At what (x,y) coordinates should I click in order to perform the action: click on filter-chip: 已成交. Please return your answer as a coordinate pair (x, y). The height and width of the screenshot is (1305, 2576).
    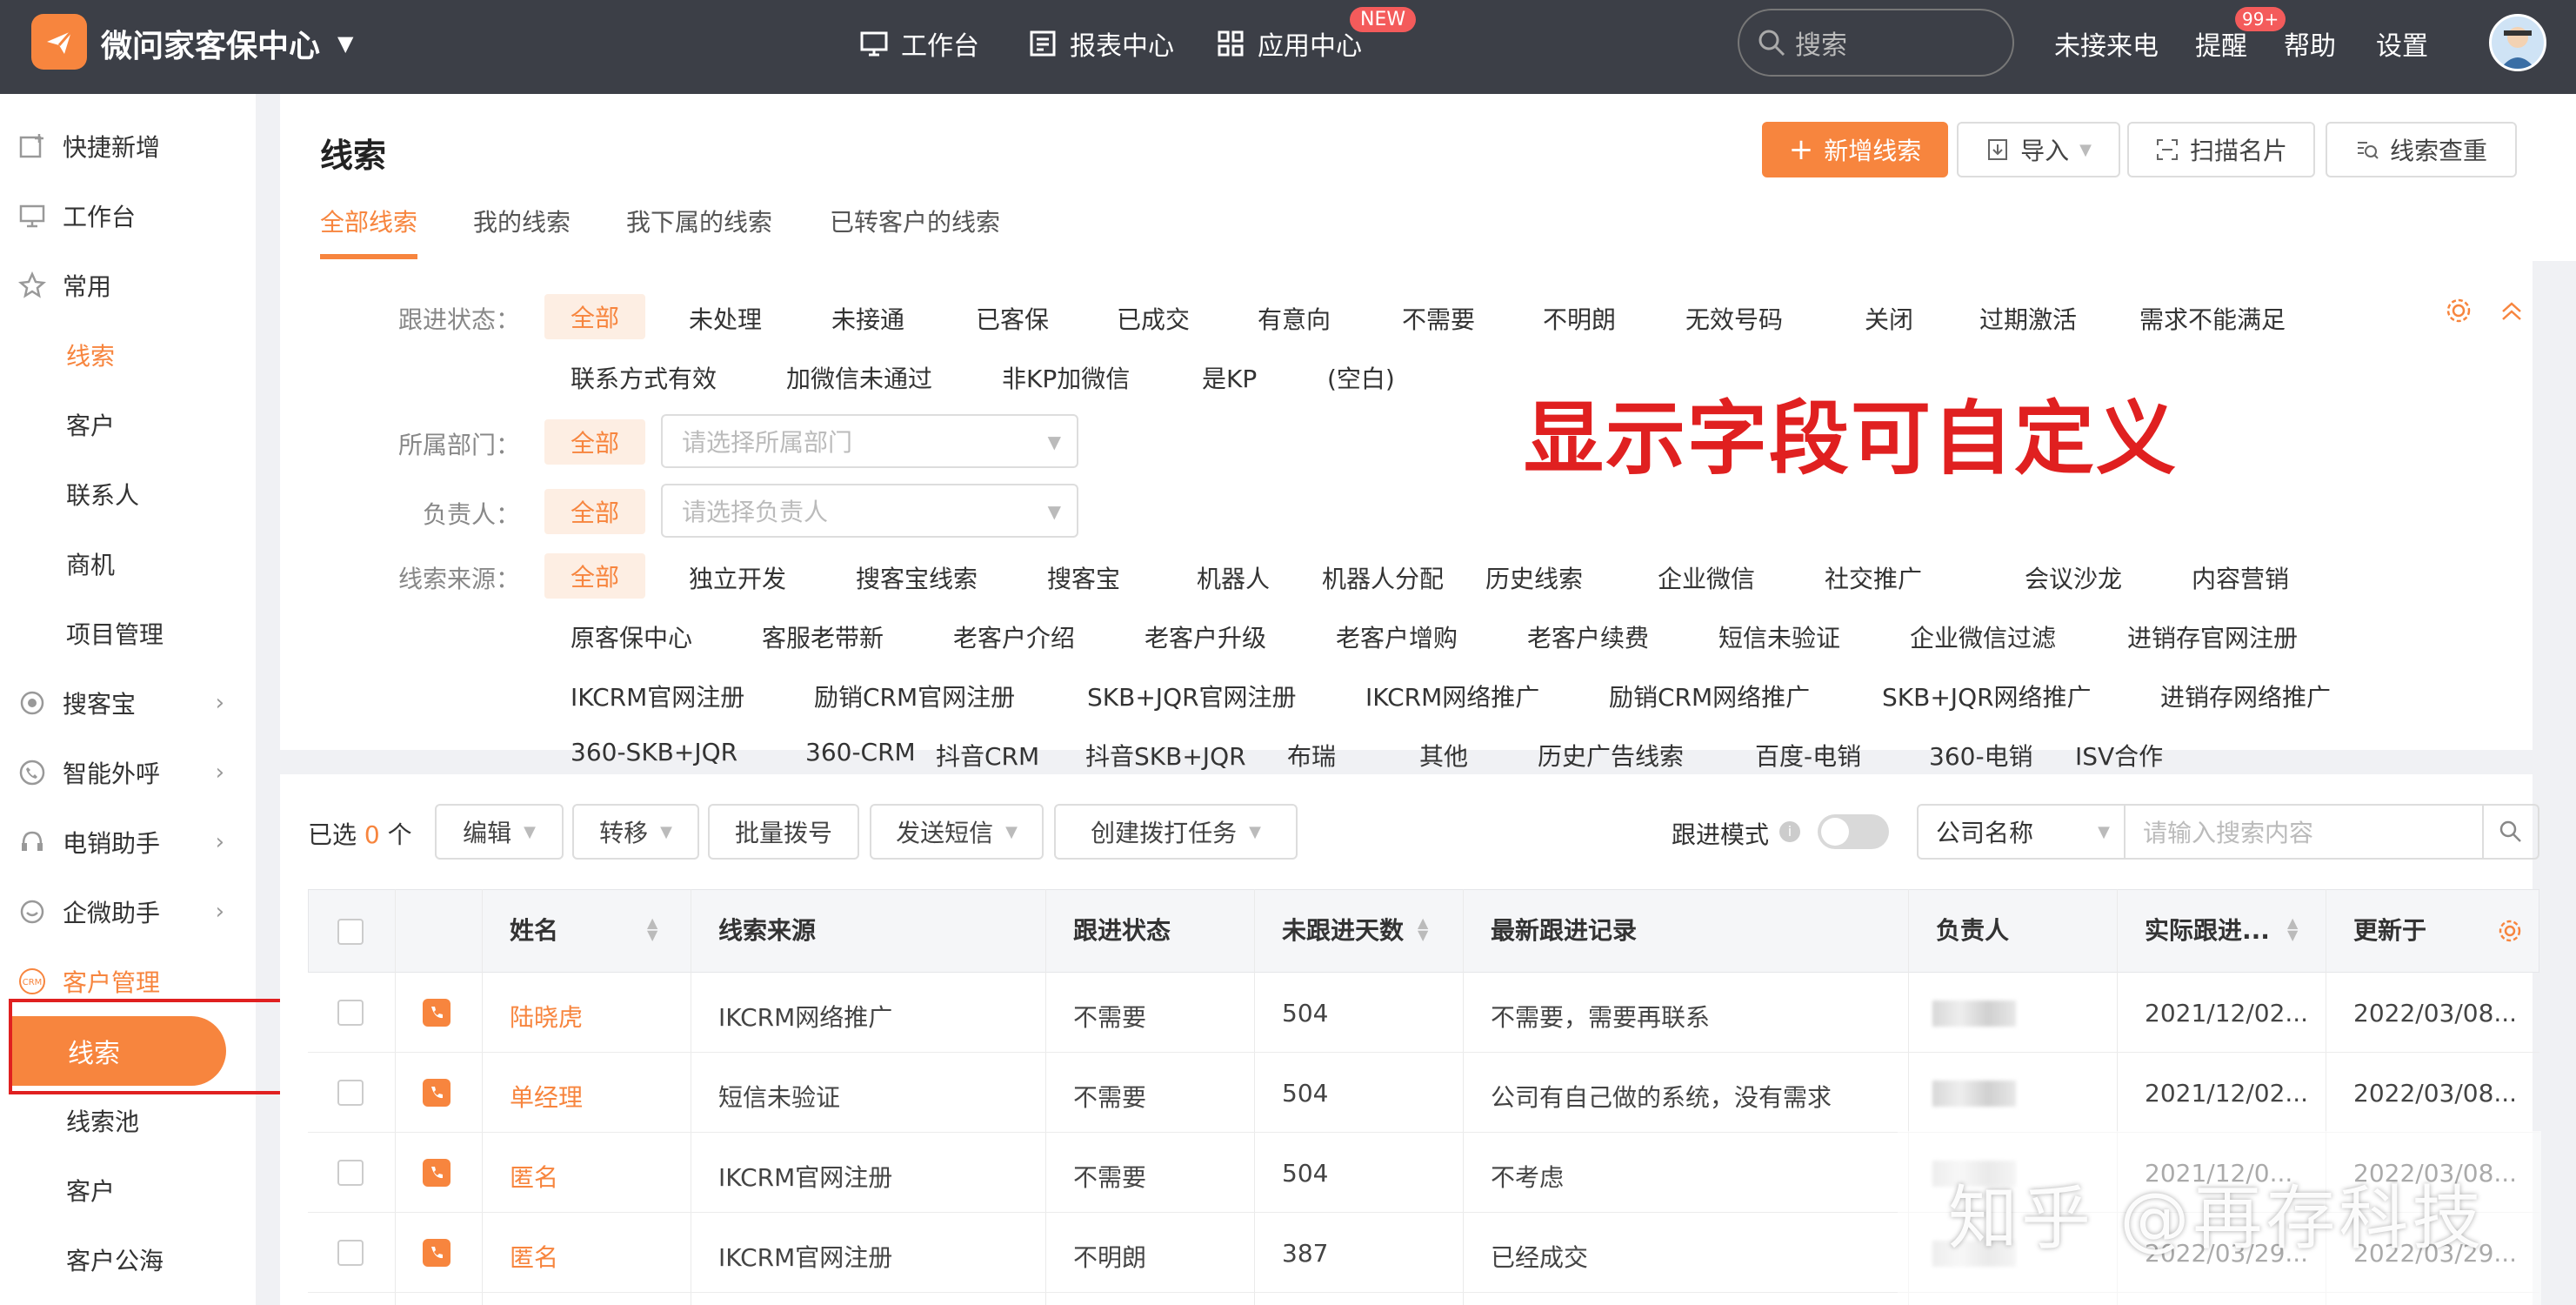
    Looking at the image, I should click on (1153, 318).